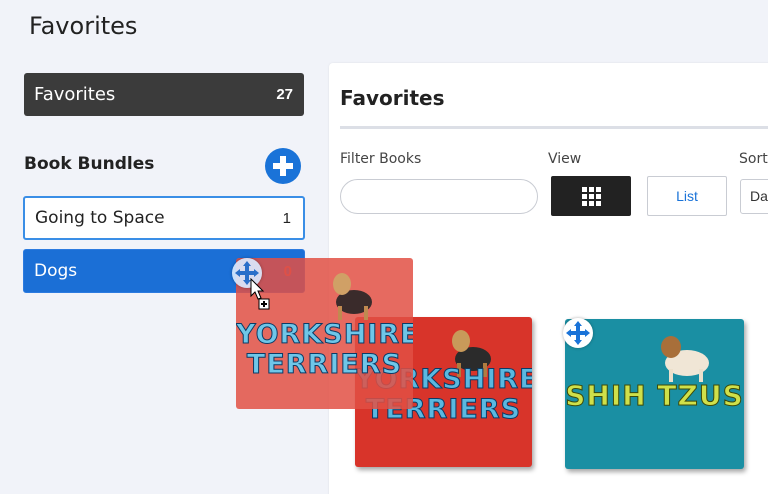  What do you see at coordinates (554, 127) in the screenshot?
I see `divider` at bounding box center [554, 127].